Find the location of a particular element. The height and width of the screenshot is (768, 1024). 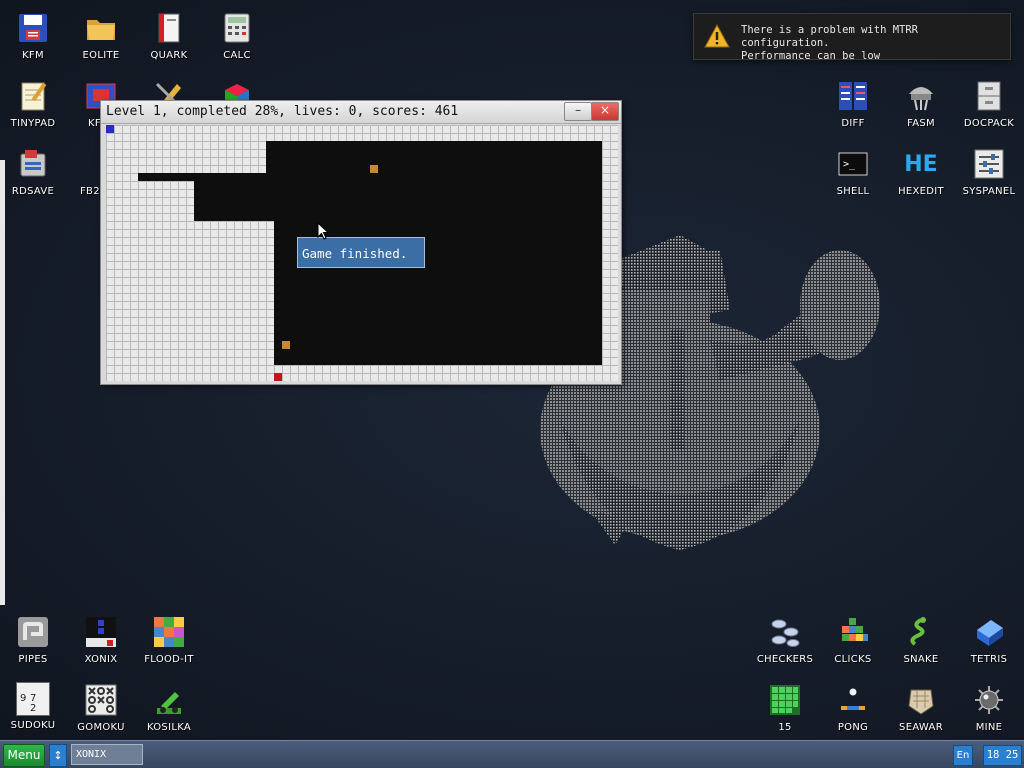

sudoku-digit: 2 is located at coordinates (33, 708).